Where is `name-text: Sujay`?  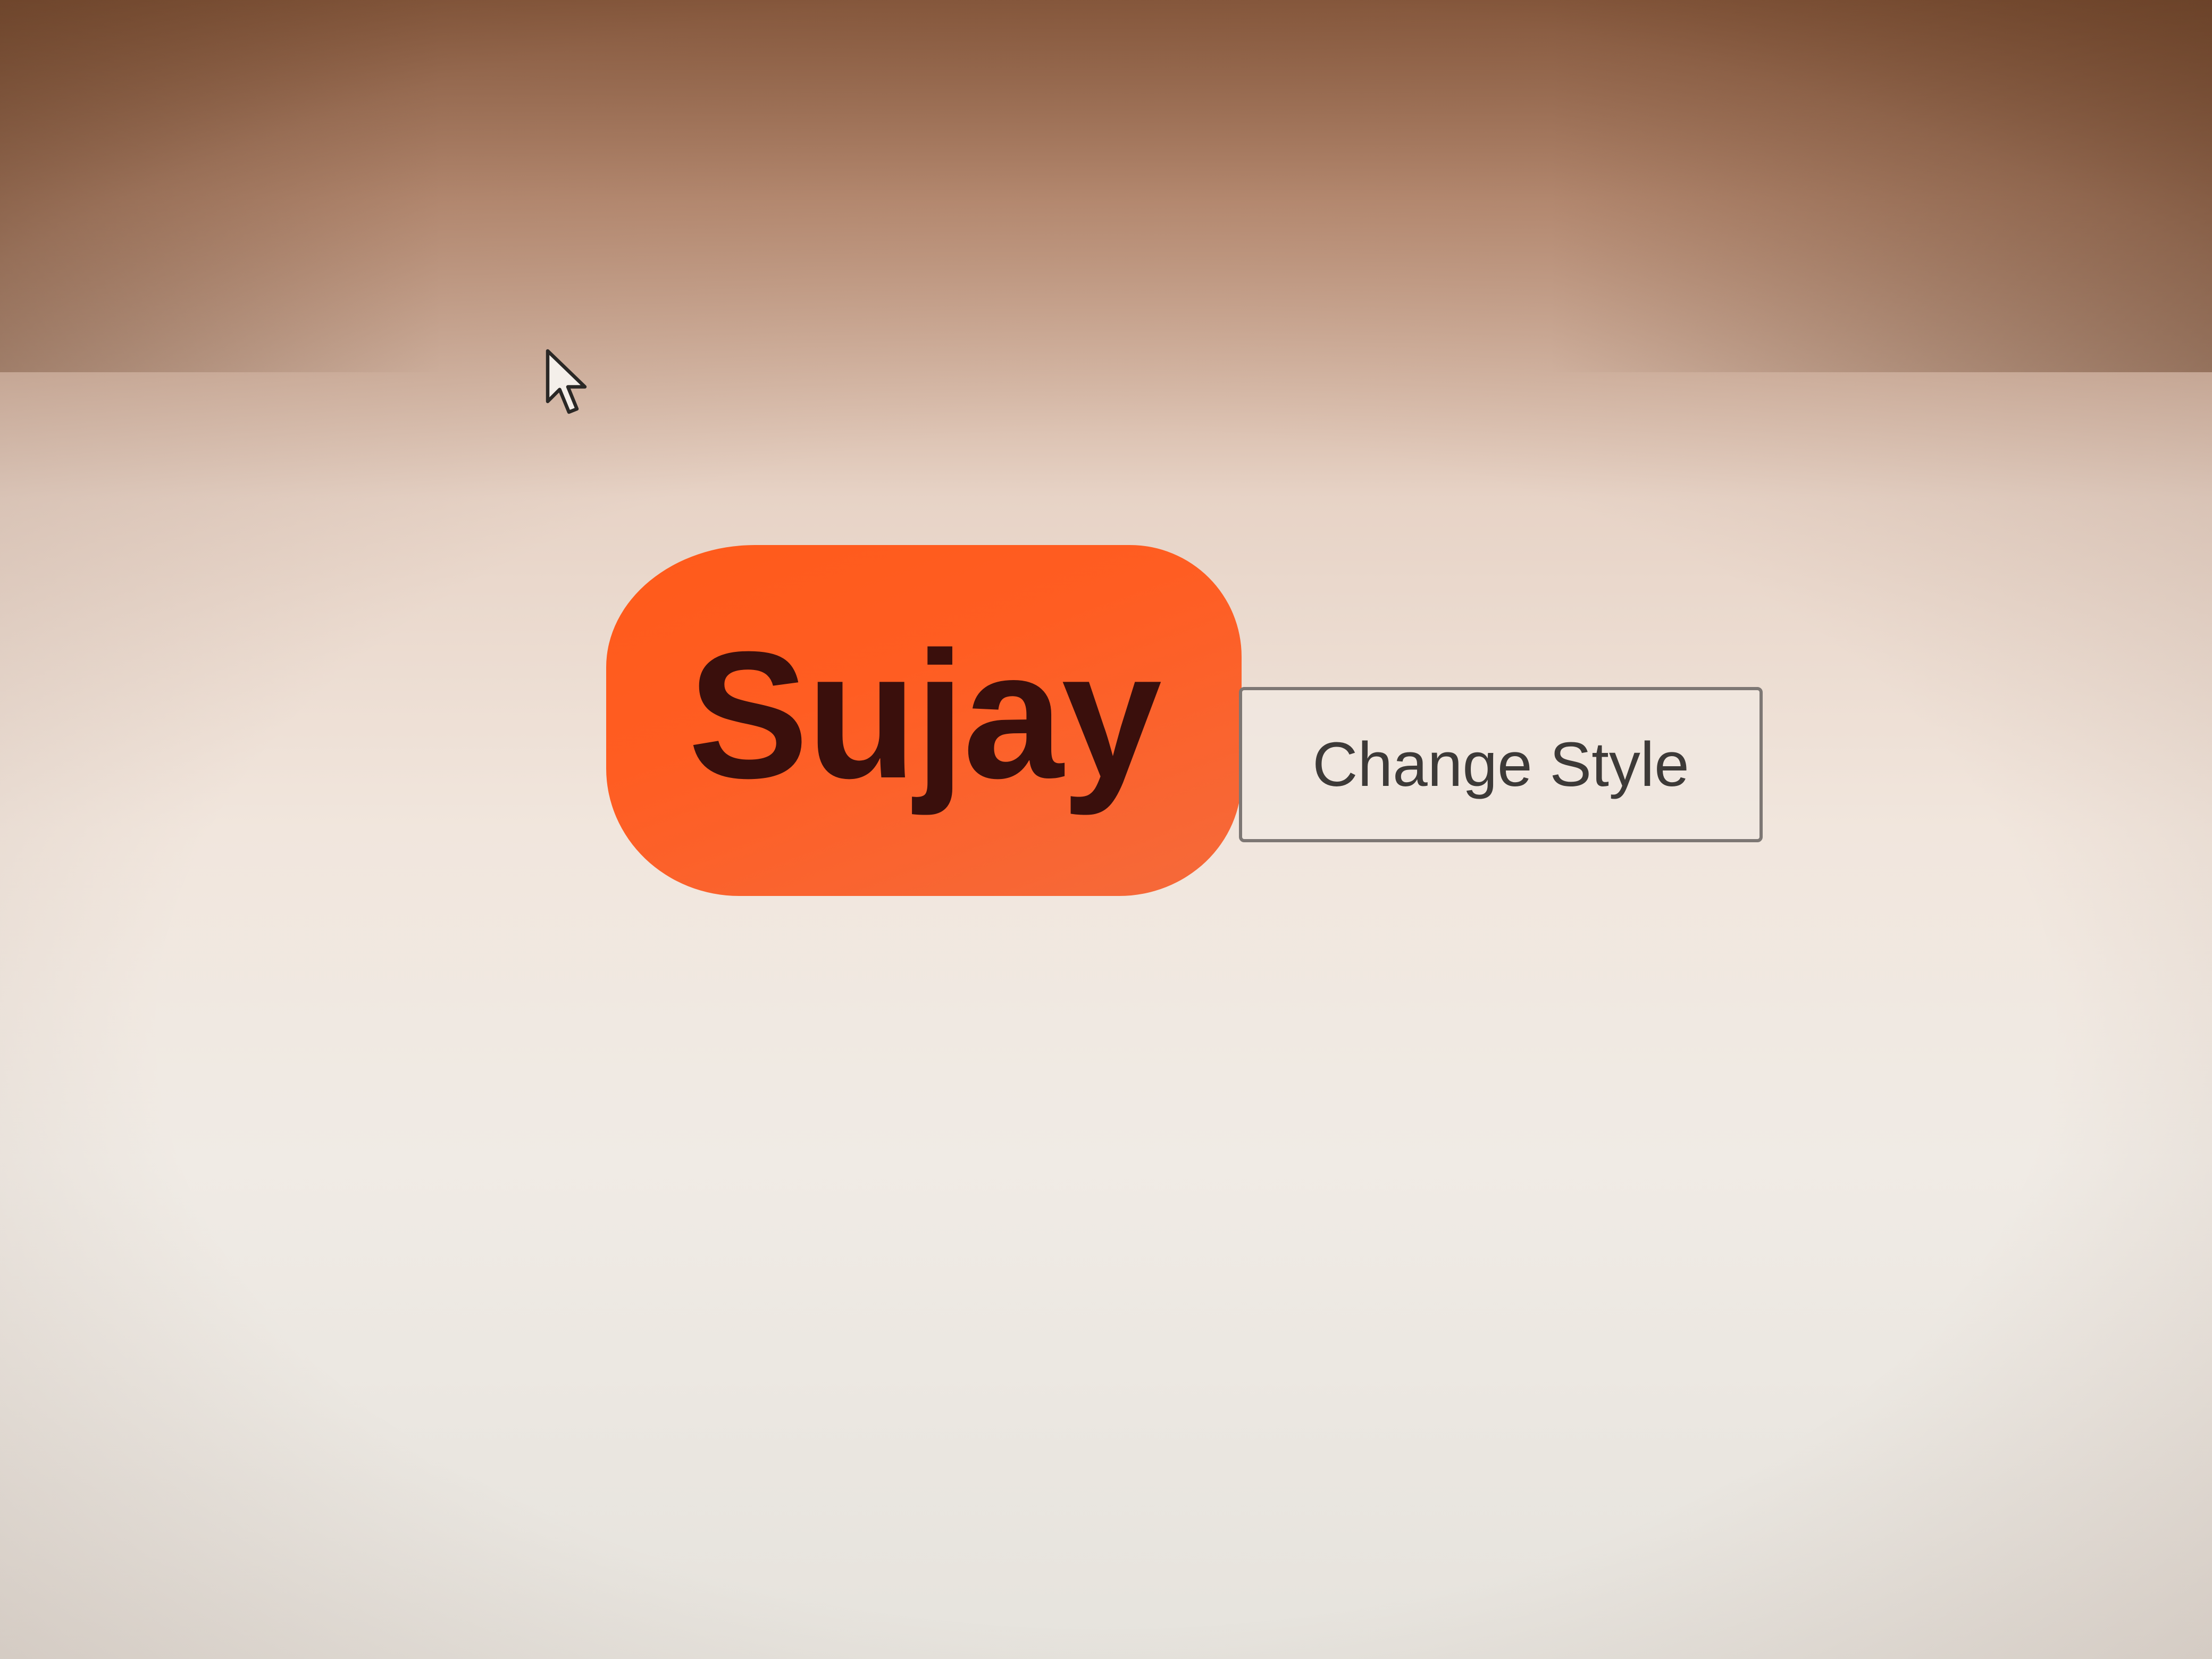
name-text: Sujay is located at coordinates (925, 715).